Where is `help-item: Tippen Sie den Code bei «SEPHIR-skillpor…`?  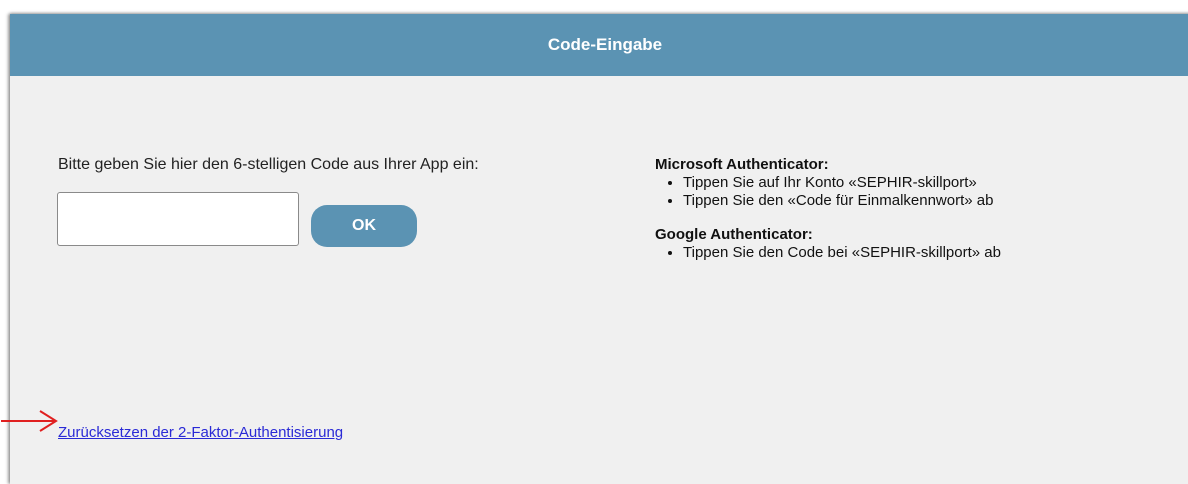 help-item: Tippen Sie den Code bei «SEPHIR-skillpor… is located at coordinates (842, 253).